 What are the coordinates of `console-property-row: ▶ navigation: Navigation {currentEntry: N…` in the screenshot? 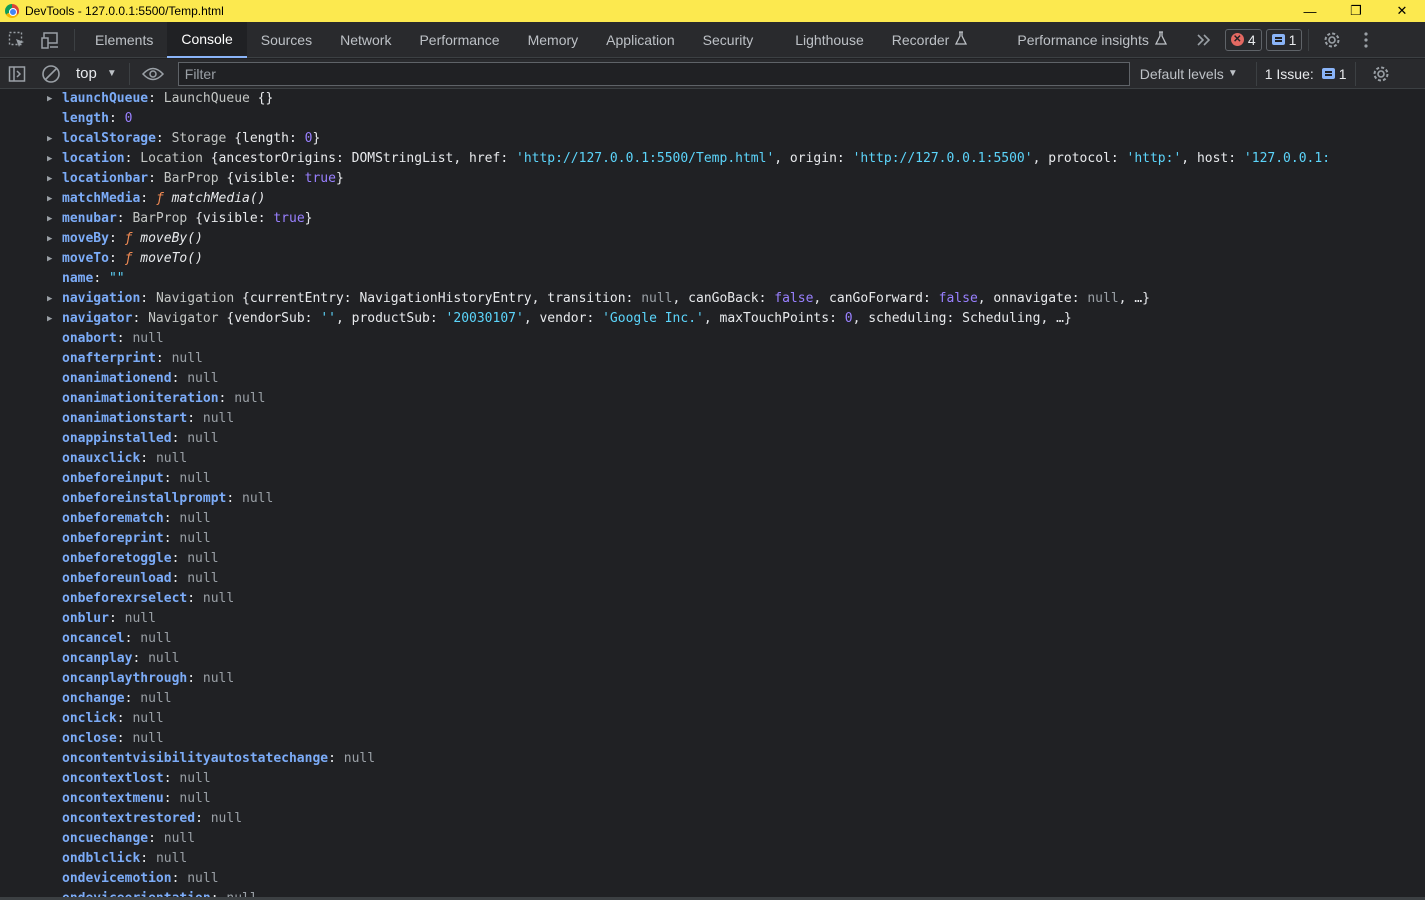 It's located at (710, 299).